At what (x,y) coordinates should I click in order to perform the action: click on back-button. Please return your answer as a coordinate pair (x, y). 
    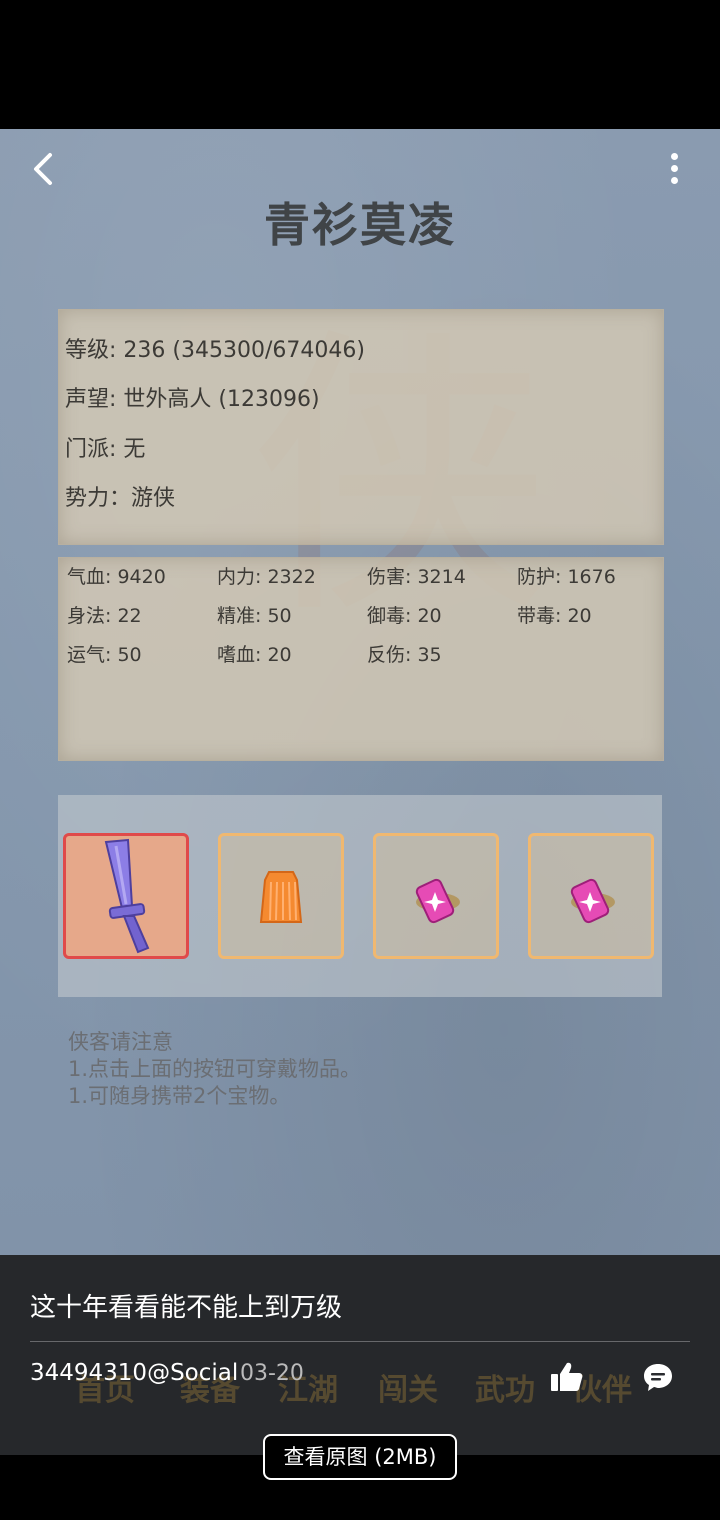
    Looking at the image, I should click on (44, 169).